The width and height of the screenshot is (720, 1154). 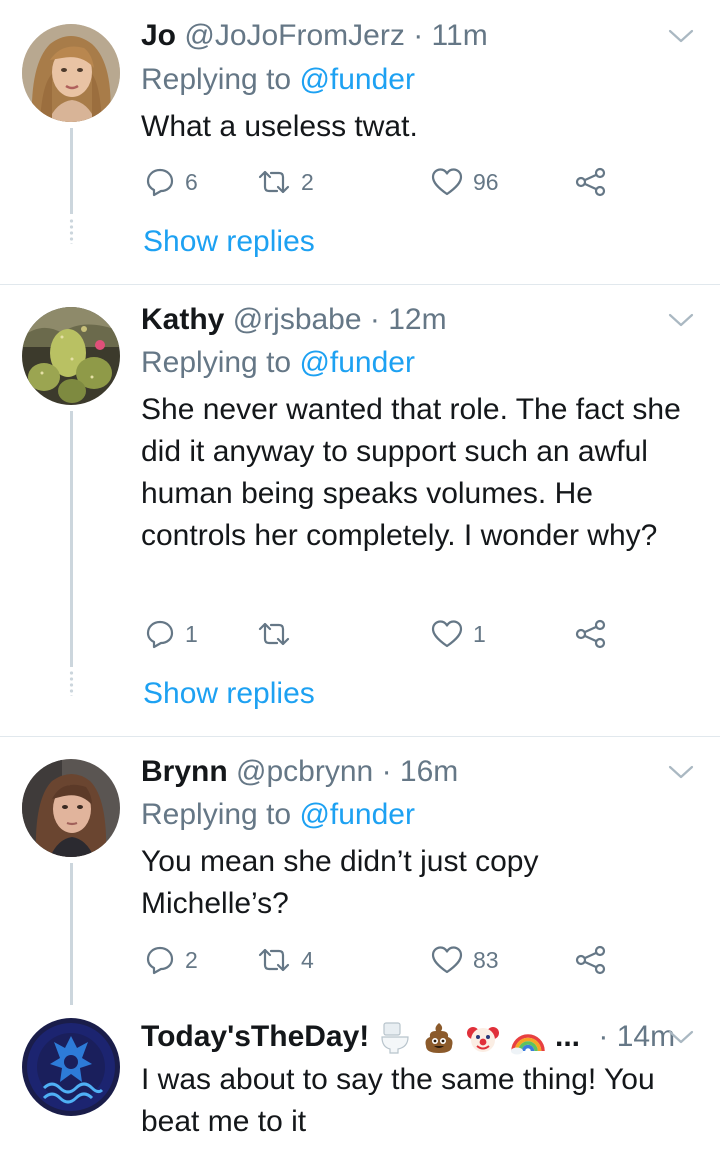 What do you see at coordinates (191, 959) in the screenshot?
I see `reply-count: 2` at bounding box center [191, 959].